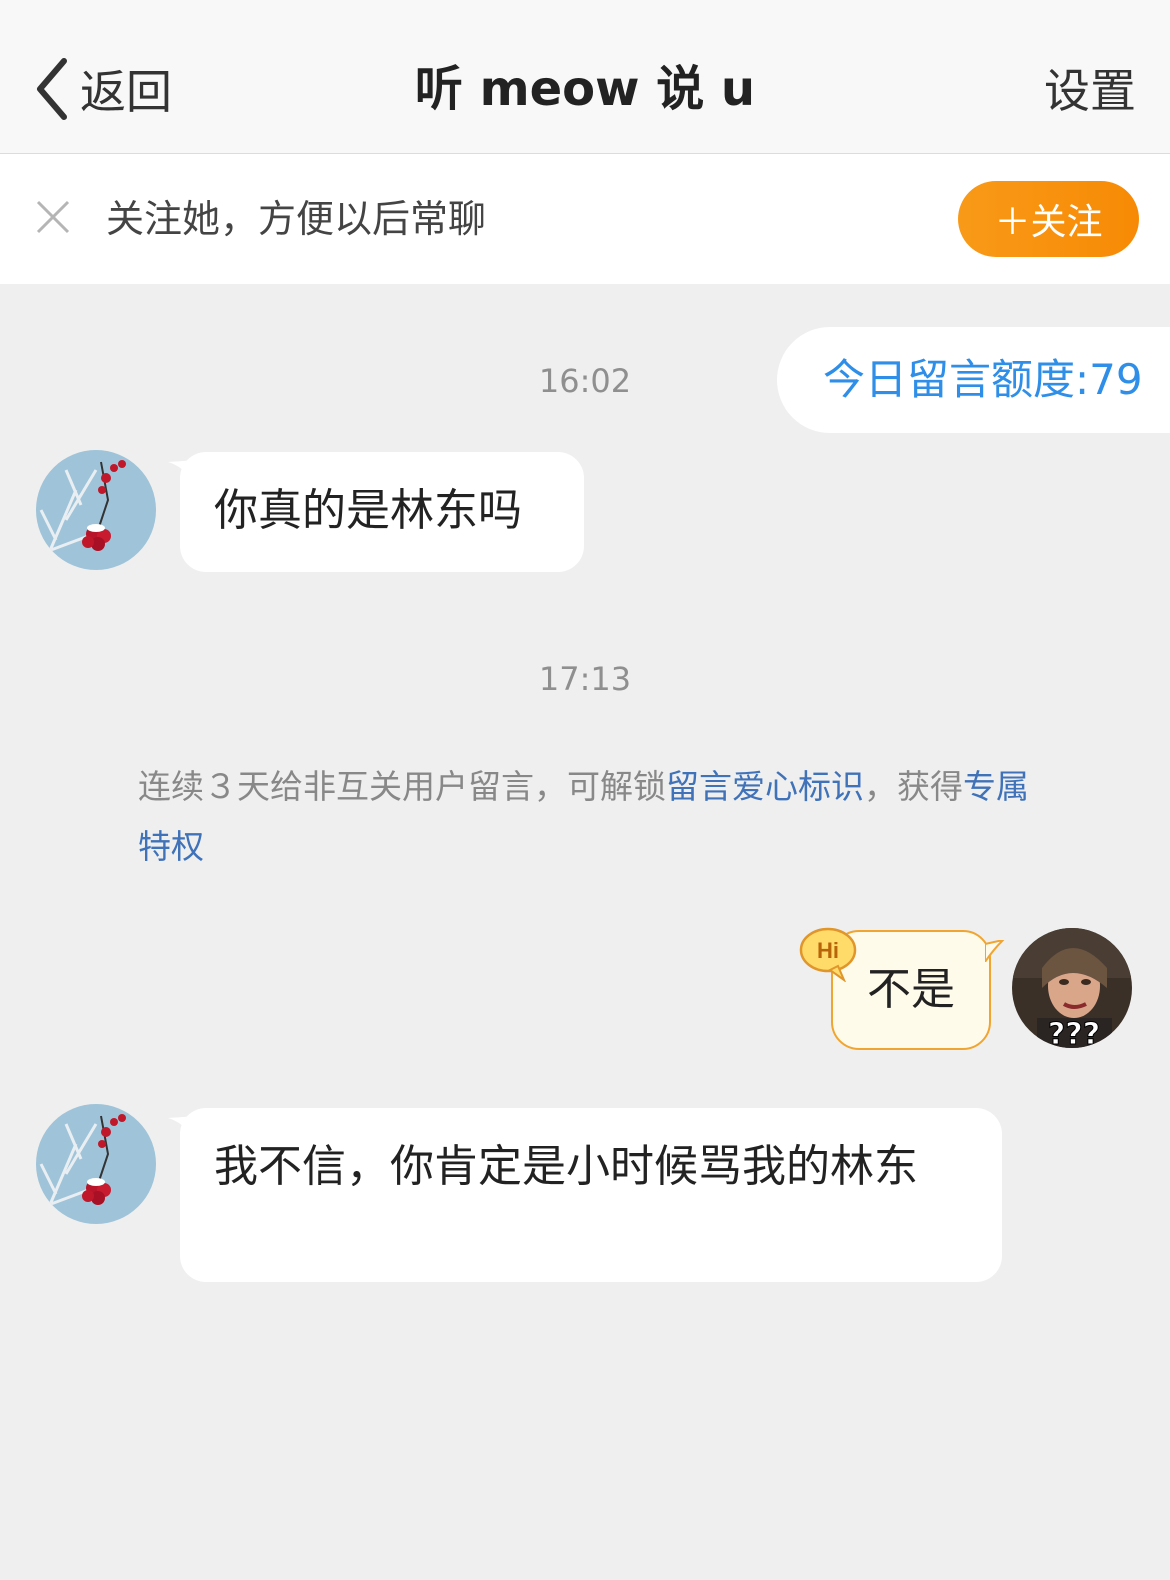 Image resolution: width=1170 pixels, height=1580 pixels. Describe the element at coordinates (828, 950) in the screenshot. I see `hi-badge-label: Hi` at that location.